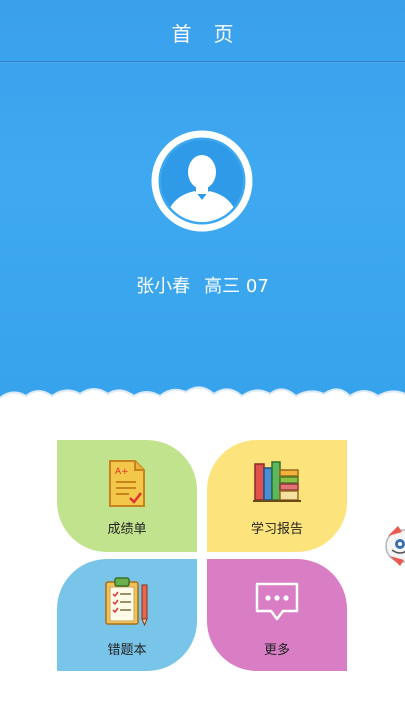  Describe the element at coordinates (276, 529) in the screenshot. I see `tile-label-study-report: 学习报告` at that location.